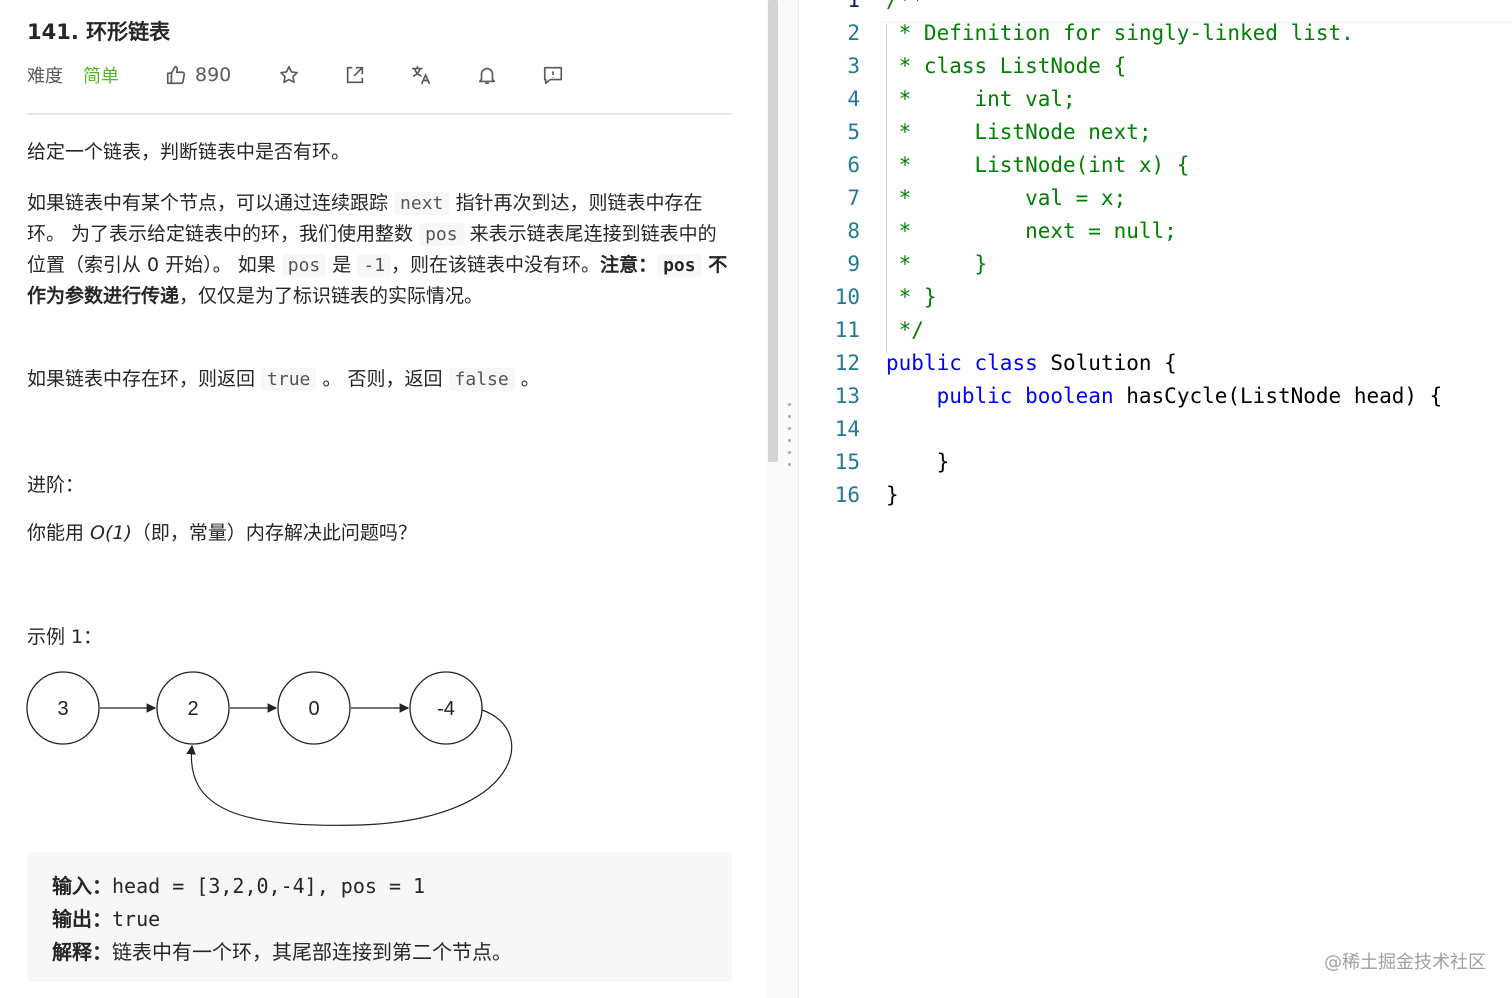 This screenshot has width=1512, height=998. I want to click on code-text: public class Solution {, so click(1031, 363).